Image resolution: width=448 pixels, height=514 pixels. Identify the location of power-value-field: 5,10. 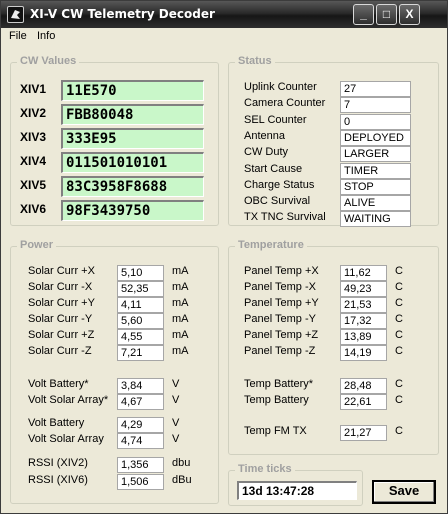
(140, 273).